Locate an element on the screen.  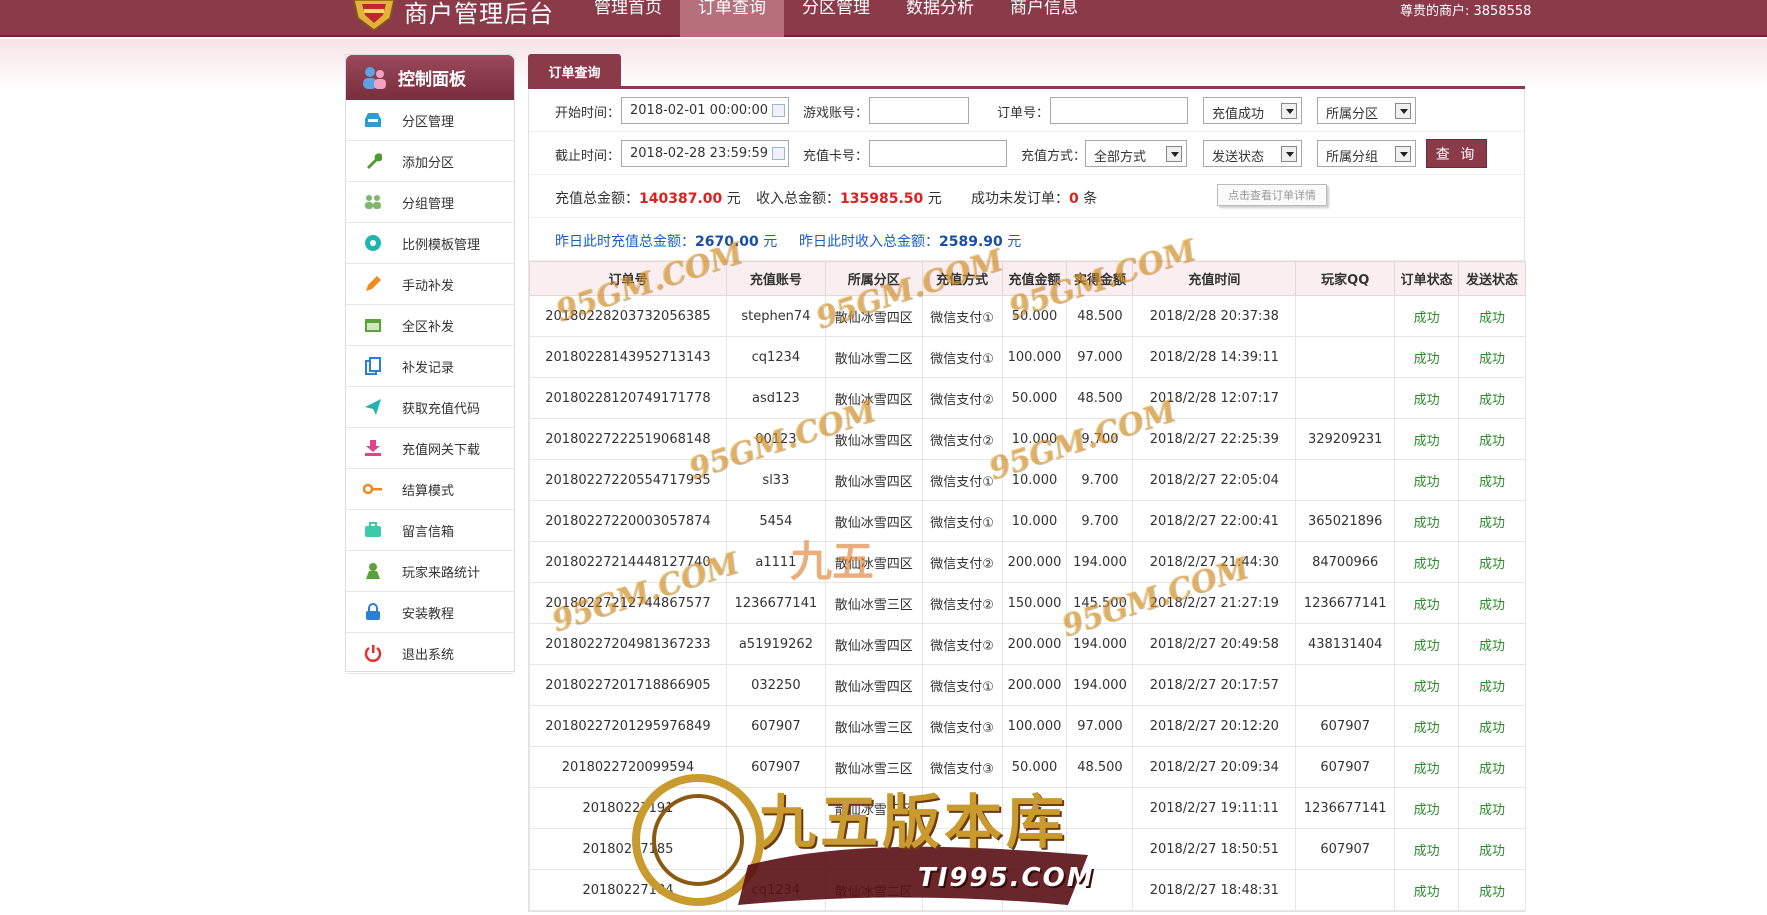
sidebar-item-message-box: 留言信箱 is located at coordinates (430, 530).